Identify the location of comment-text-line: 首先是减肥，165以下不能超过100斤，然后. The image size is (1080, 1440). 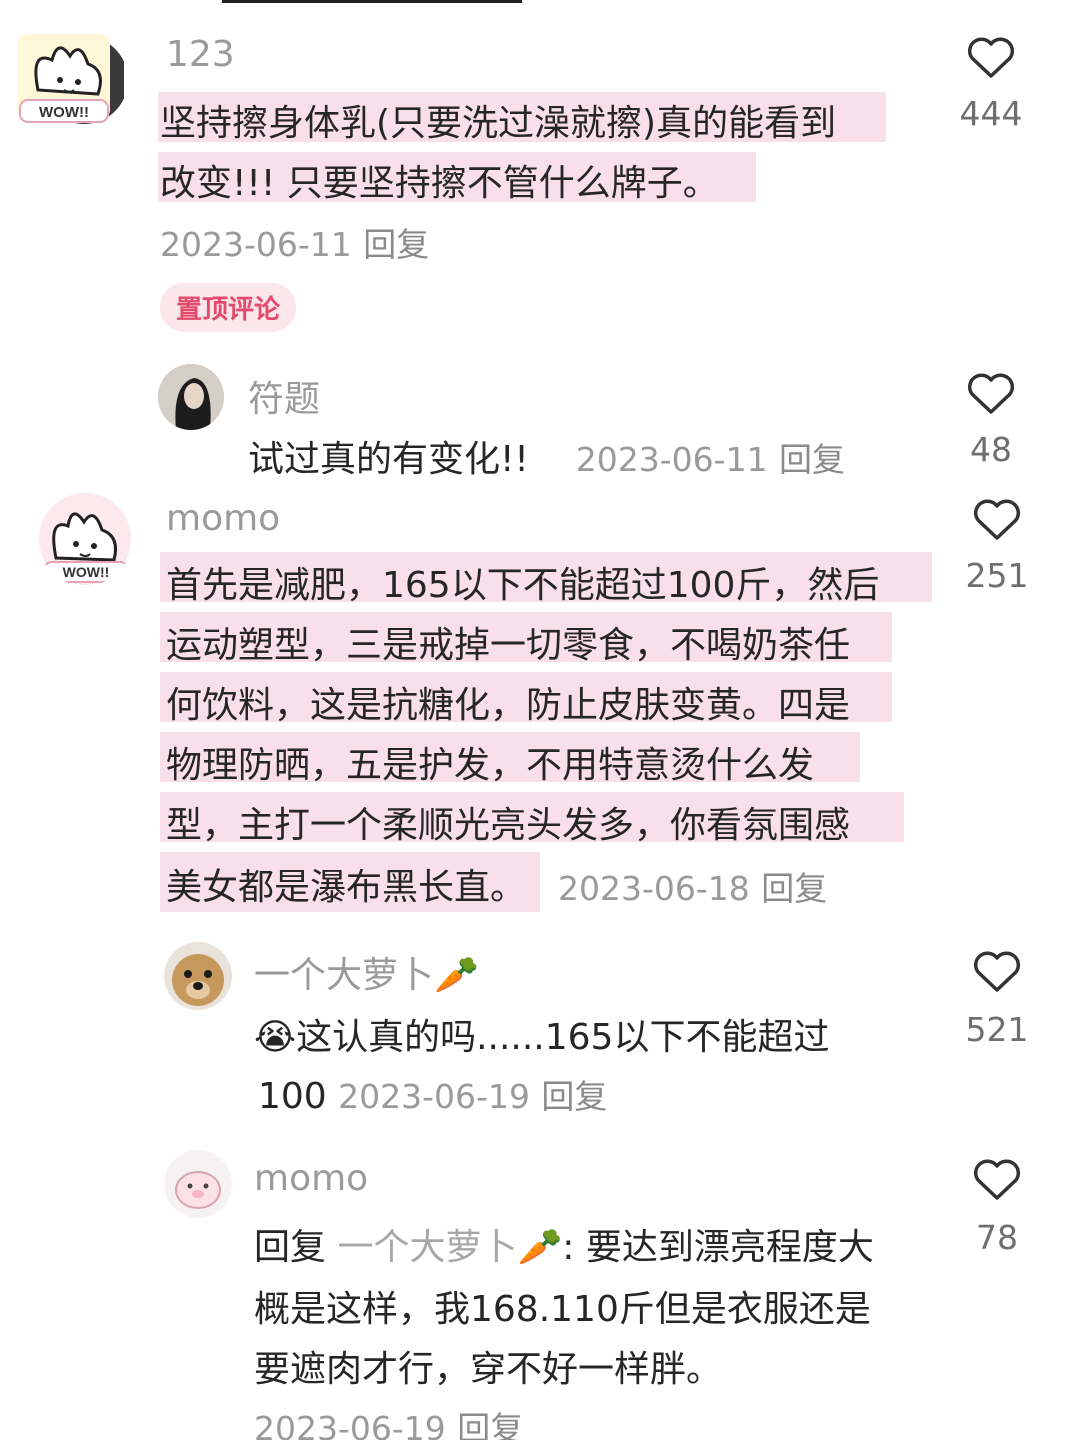
(523, 585).